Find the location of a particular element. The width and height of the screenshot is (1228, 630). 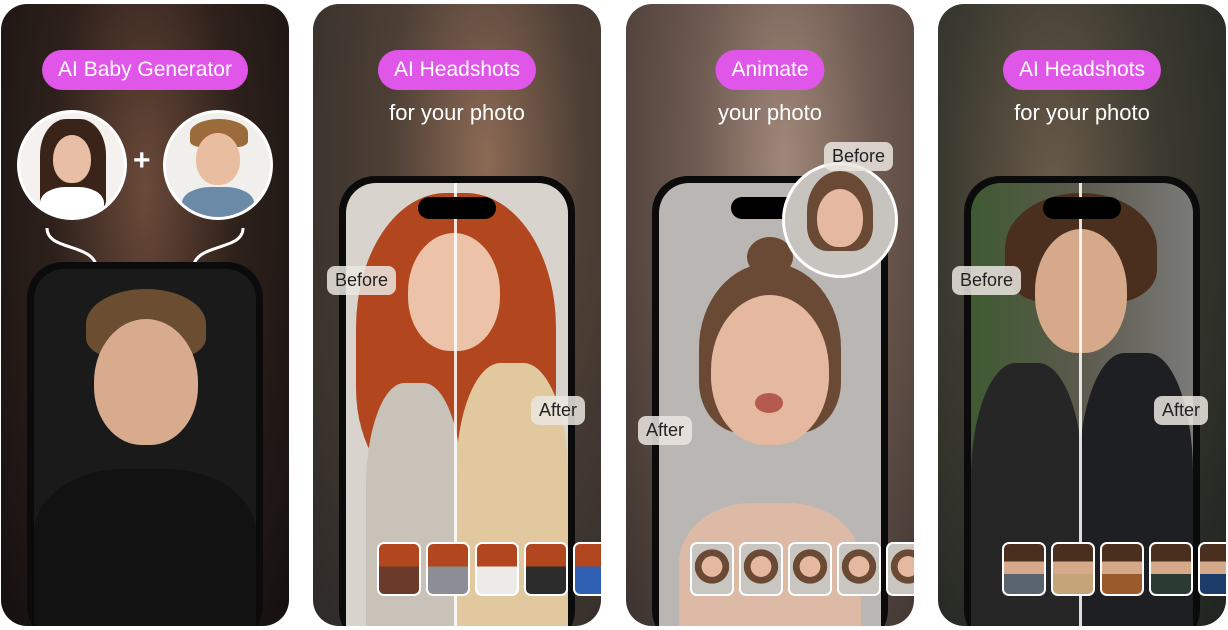

badge-animate: Animate is located at coordinates (770, 70).